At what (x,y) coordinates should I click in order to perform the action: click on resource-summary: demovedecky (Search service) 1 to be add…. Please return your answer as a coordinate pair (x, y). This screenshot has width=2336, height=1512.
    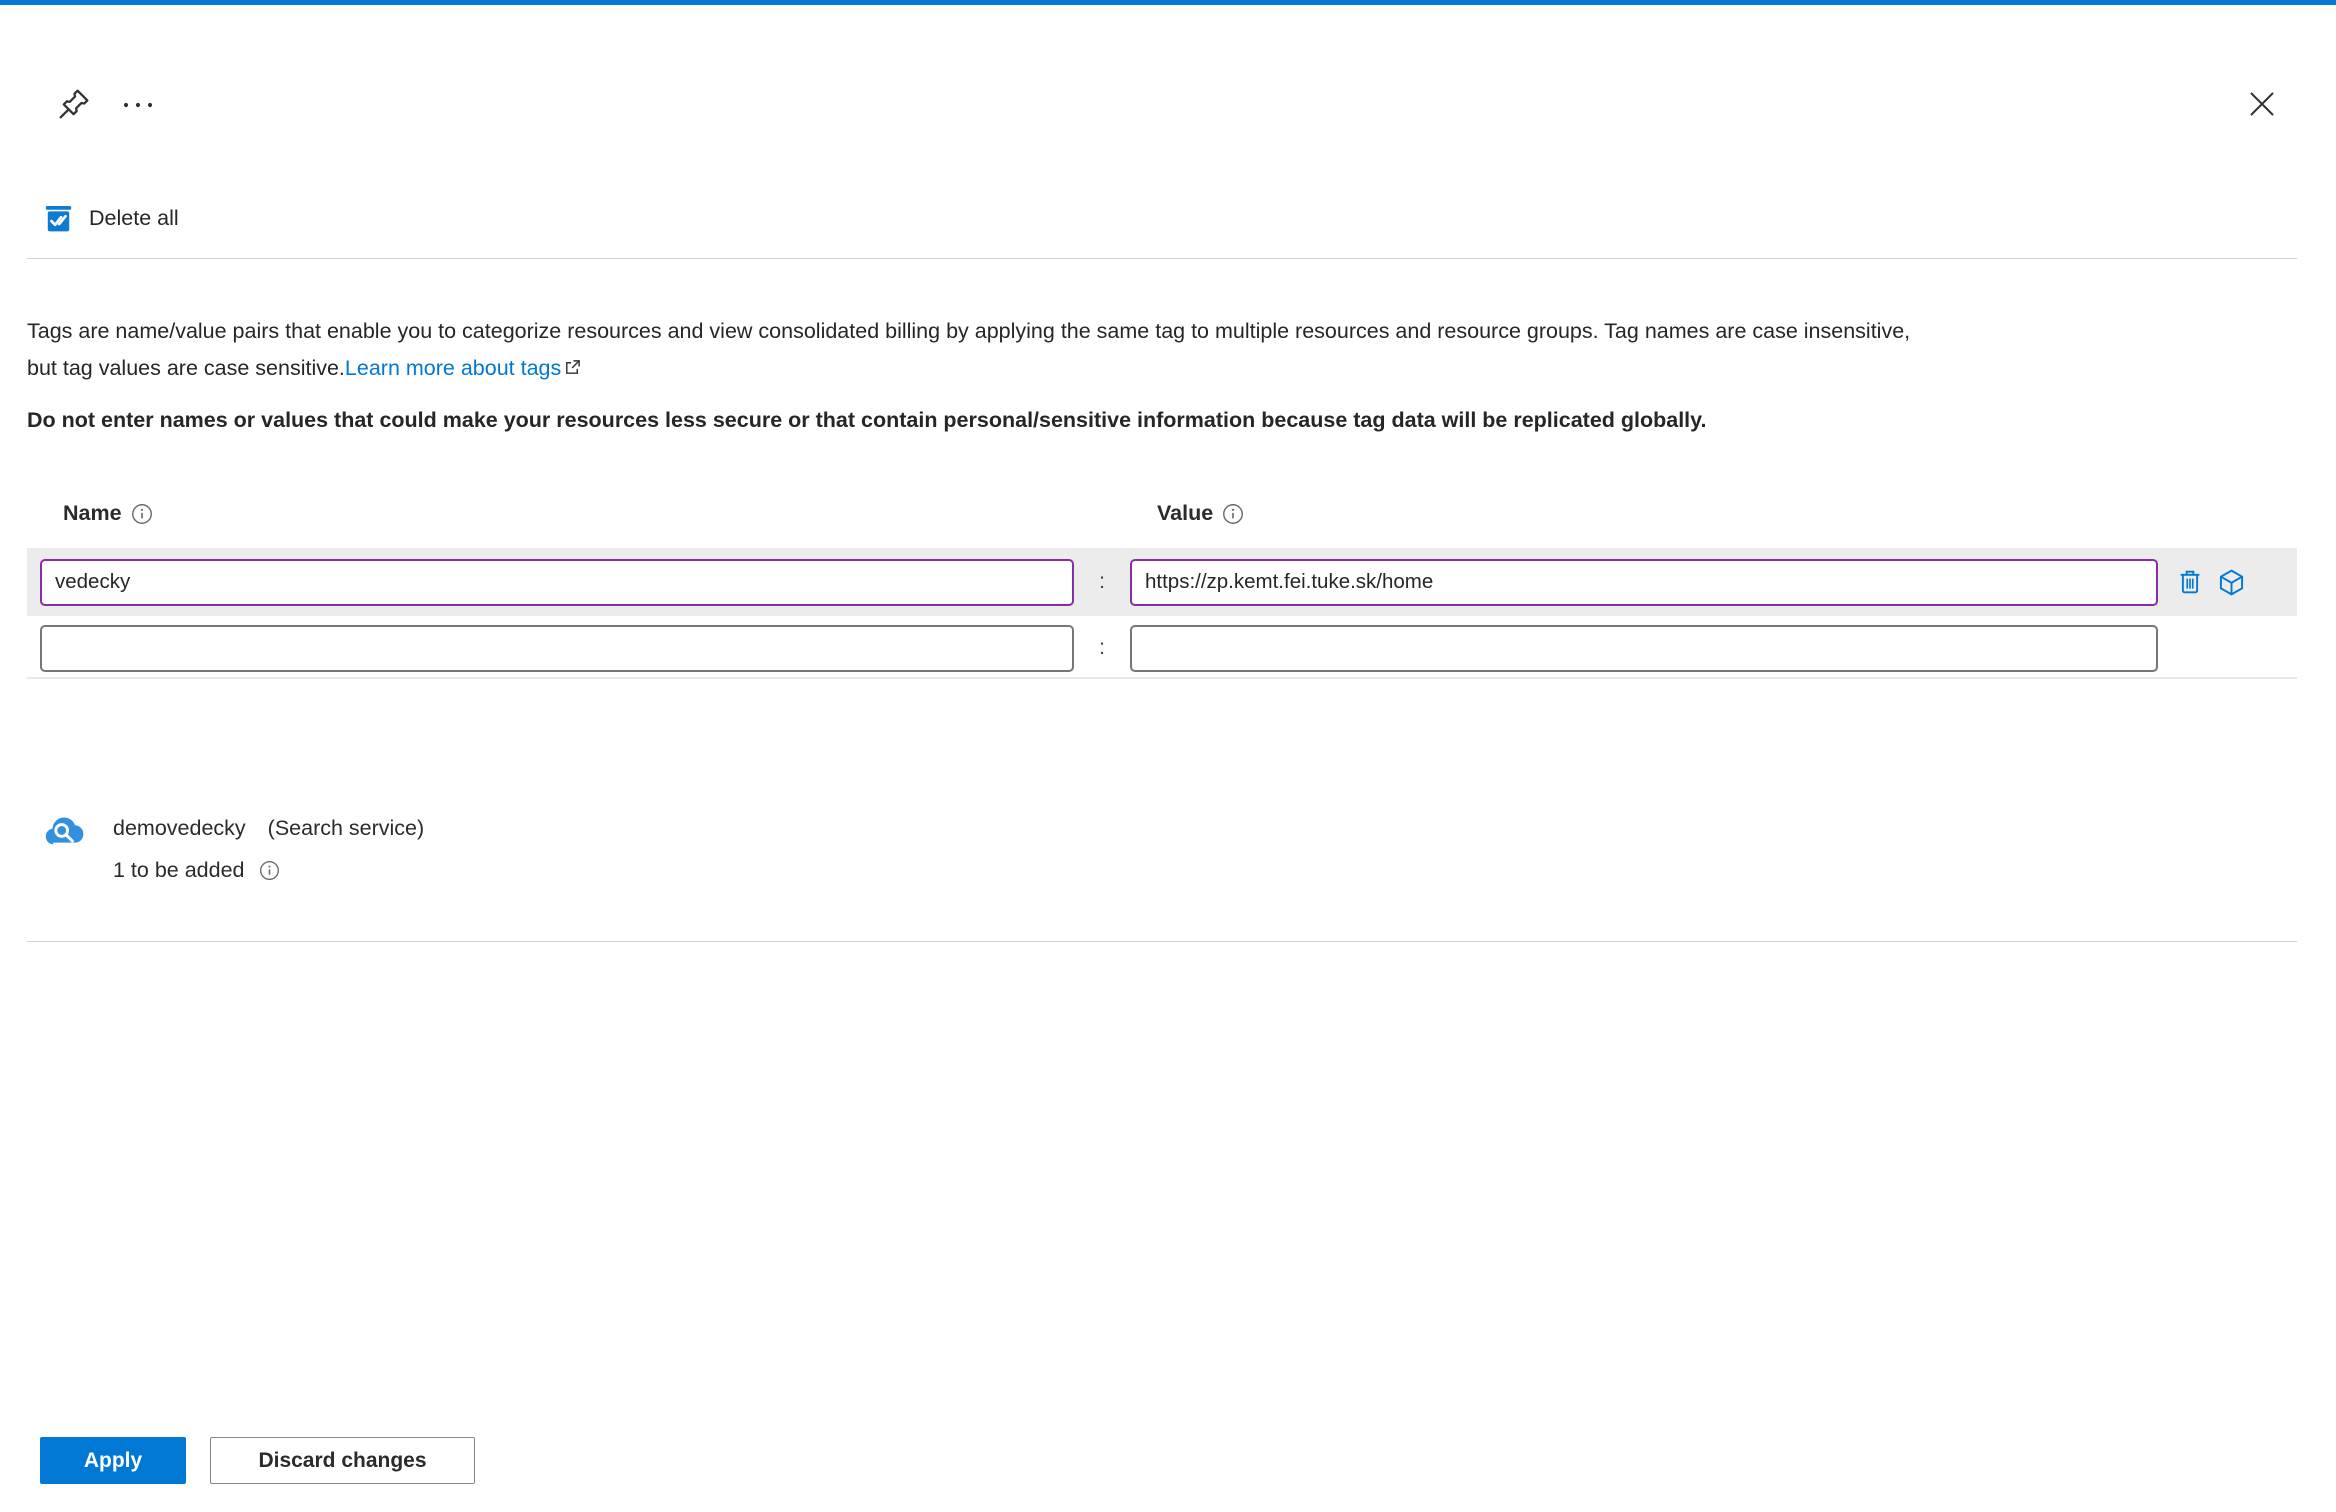
    Looking at the image, I should click on (233, 846).